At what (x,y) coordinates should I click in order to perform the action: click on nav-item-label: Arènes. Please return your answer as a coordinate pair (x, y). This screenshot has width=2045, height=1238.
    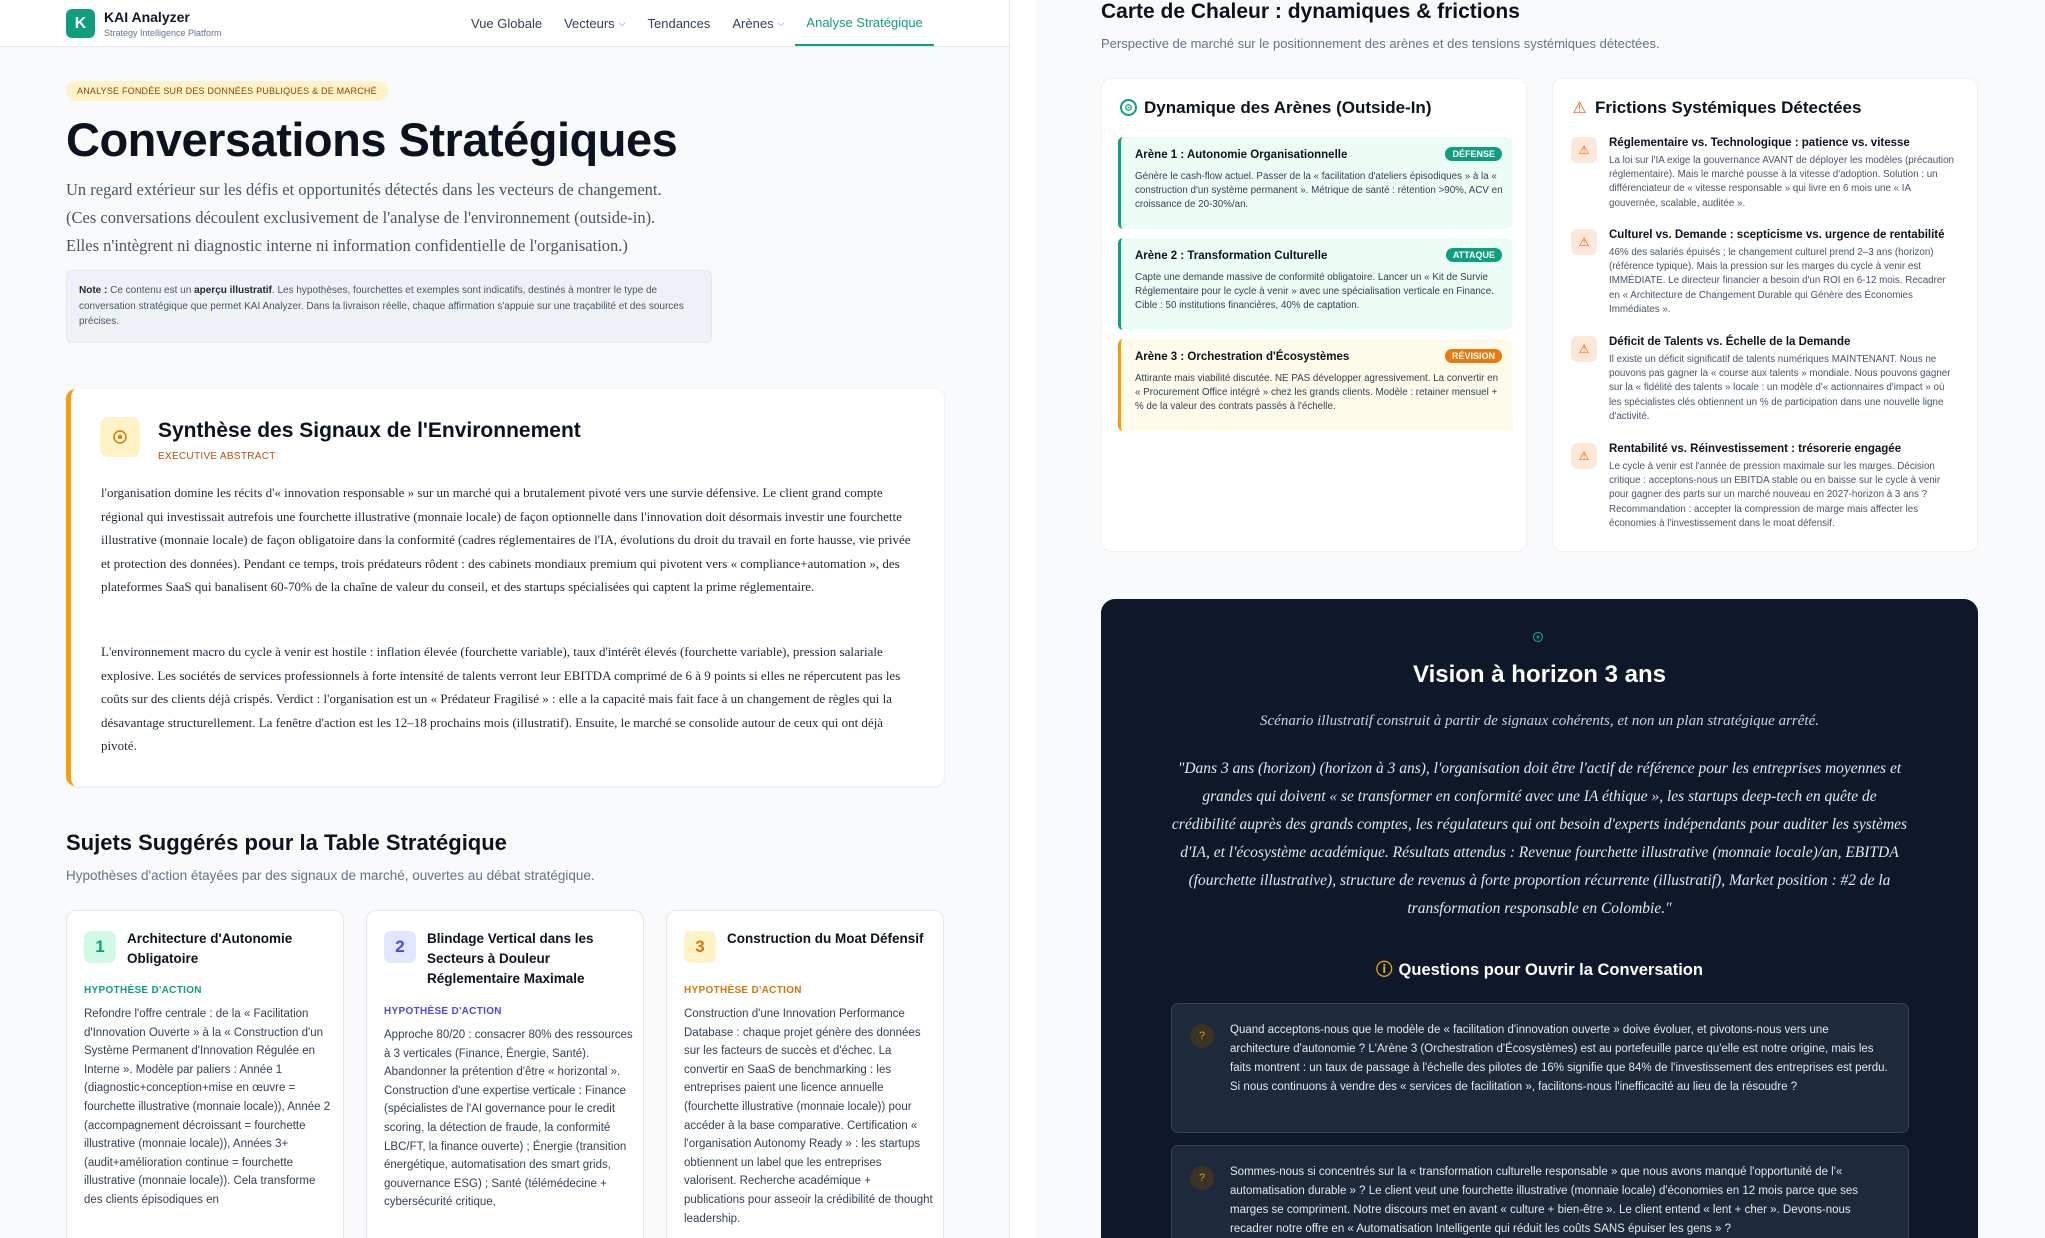
    Looking at the image, I should click on (753, 23).